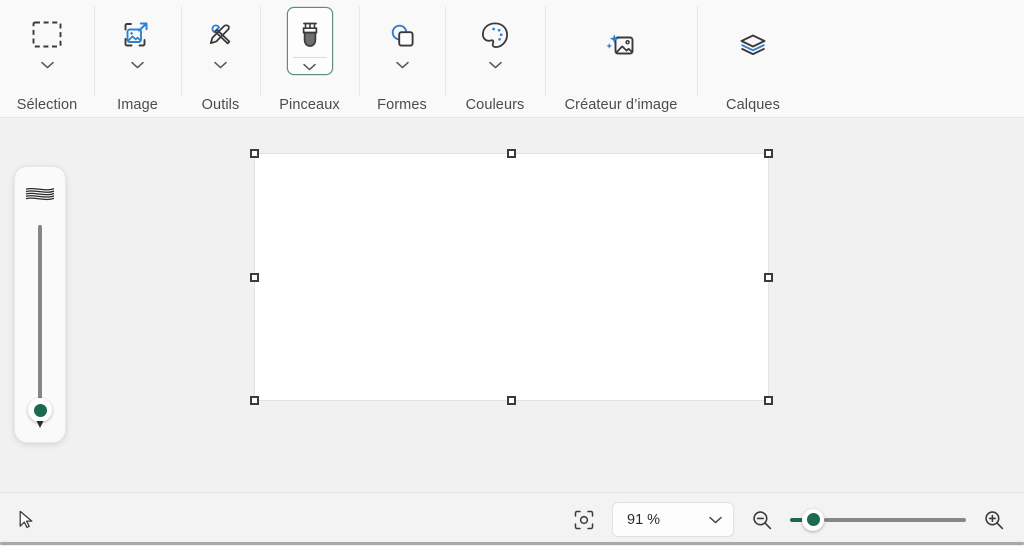  What do you see at coordinates (221, 35) in the screenshot?
I see `tools-pencil-eyedropper-icon` at bounding box center [221, 35].